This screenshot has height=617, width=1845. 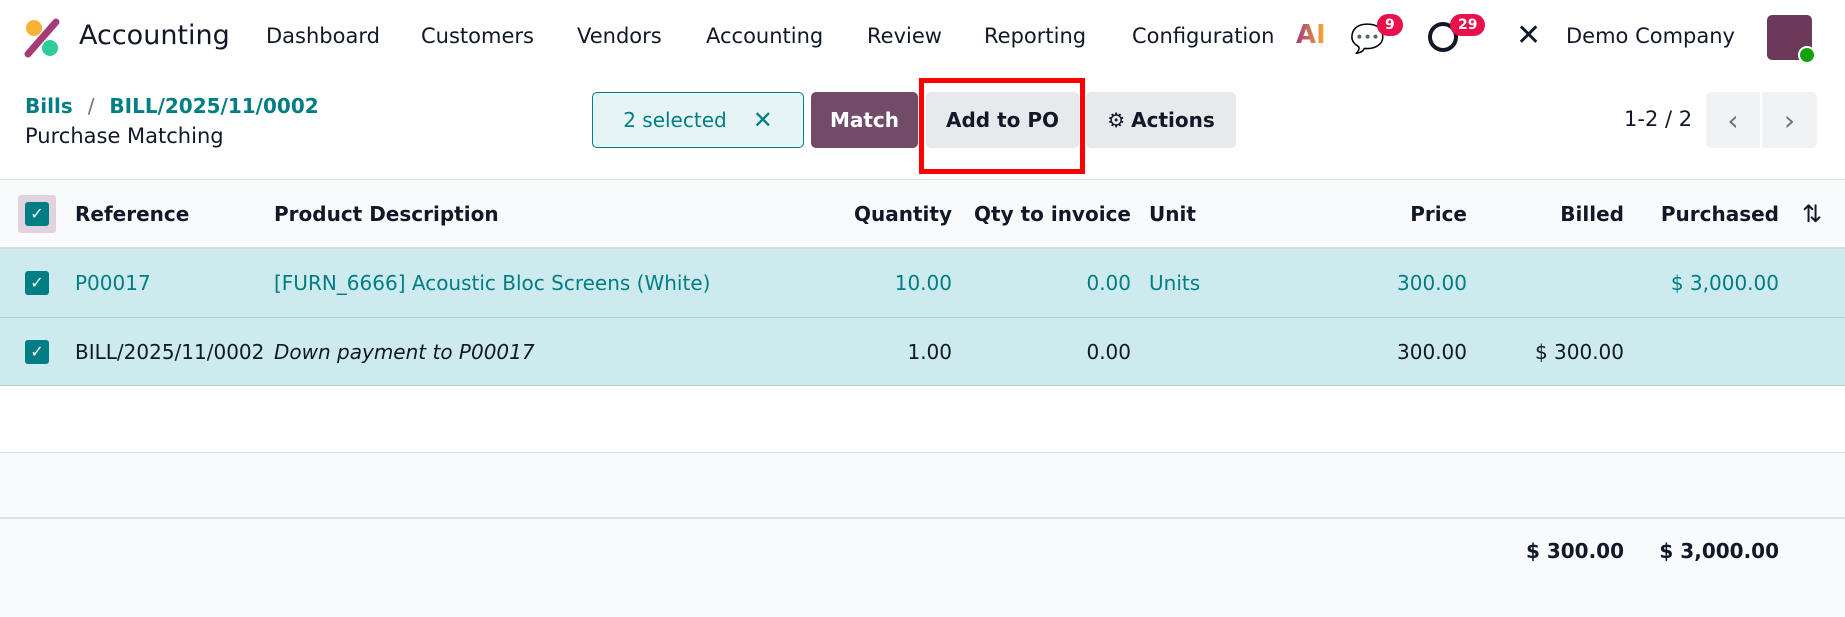 I want to click on gear-icon: ⚙, so click(x=1116, y=120).